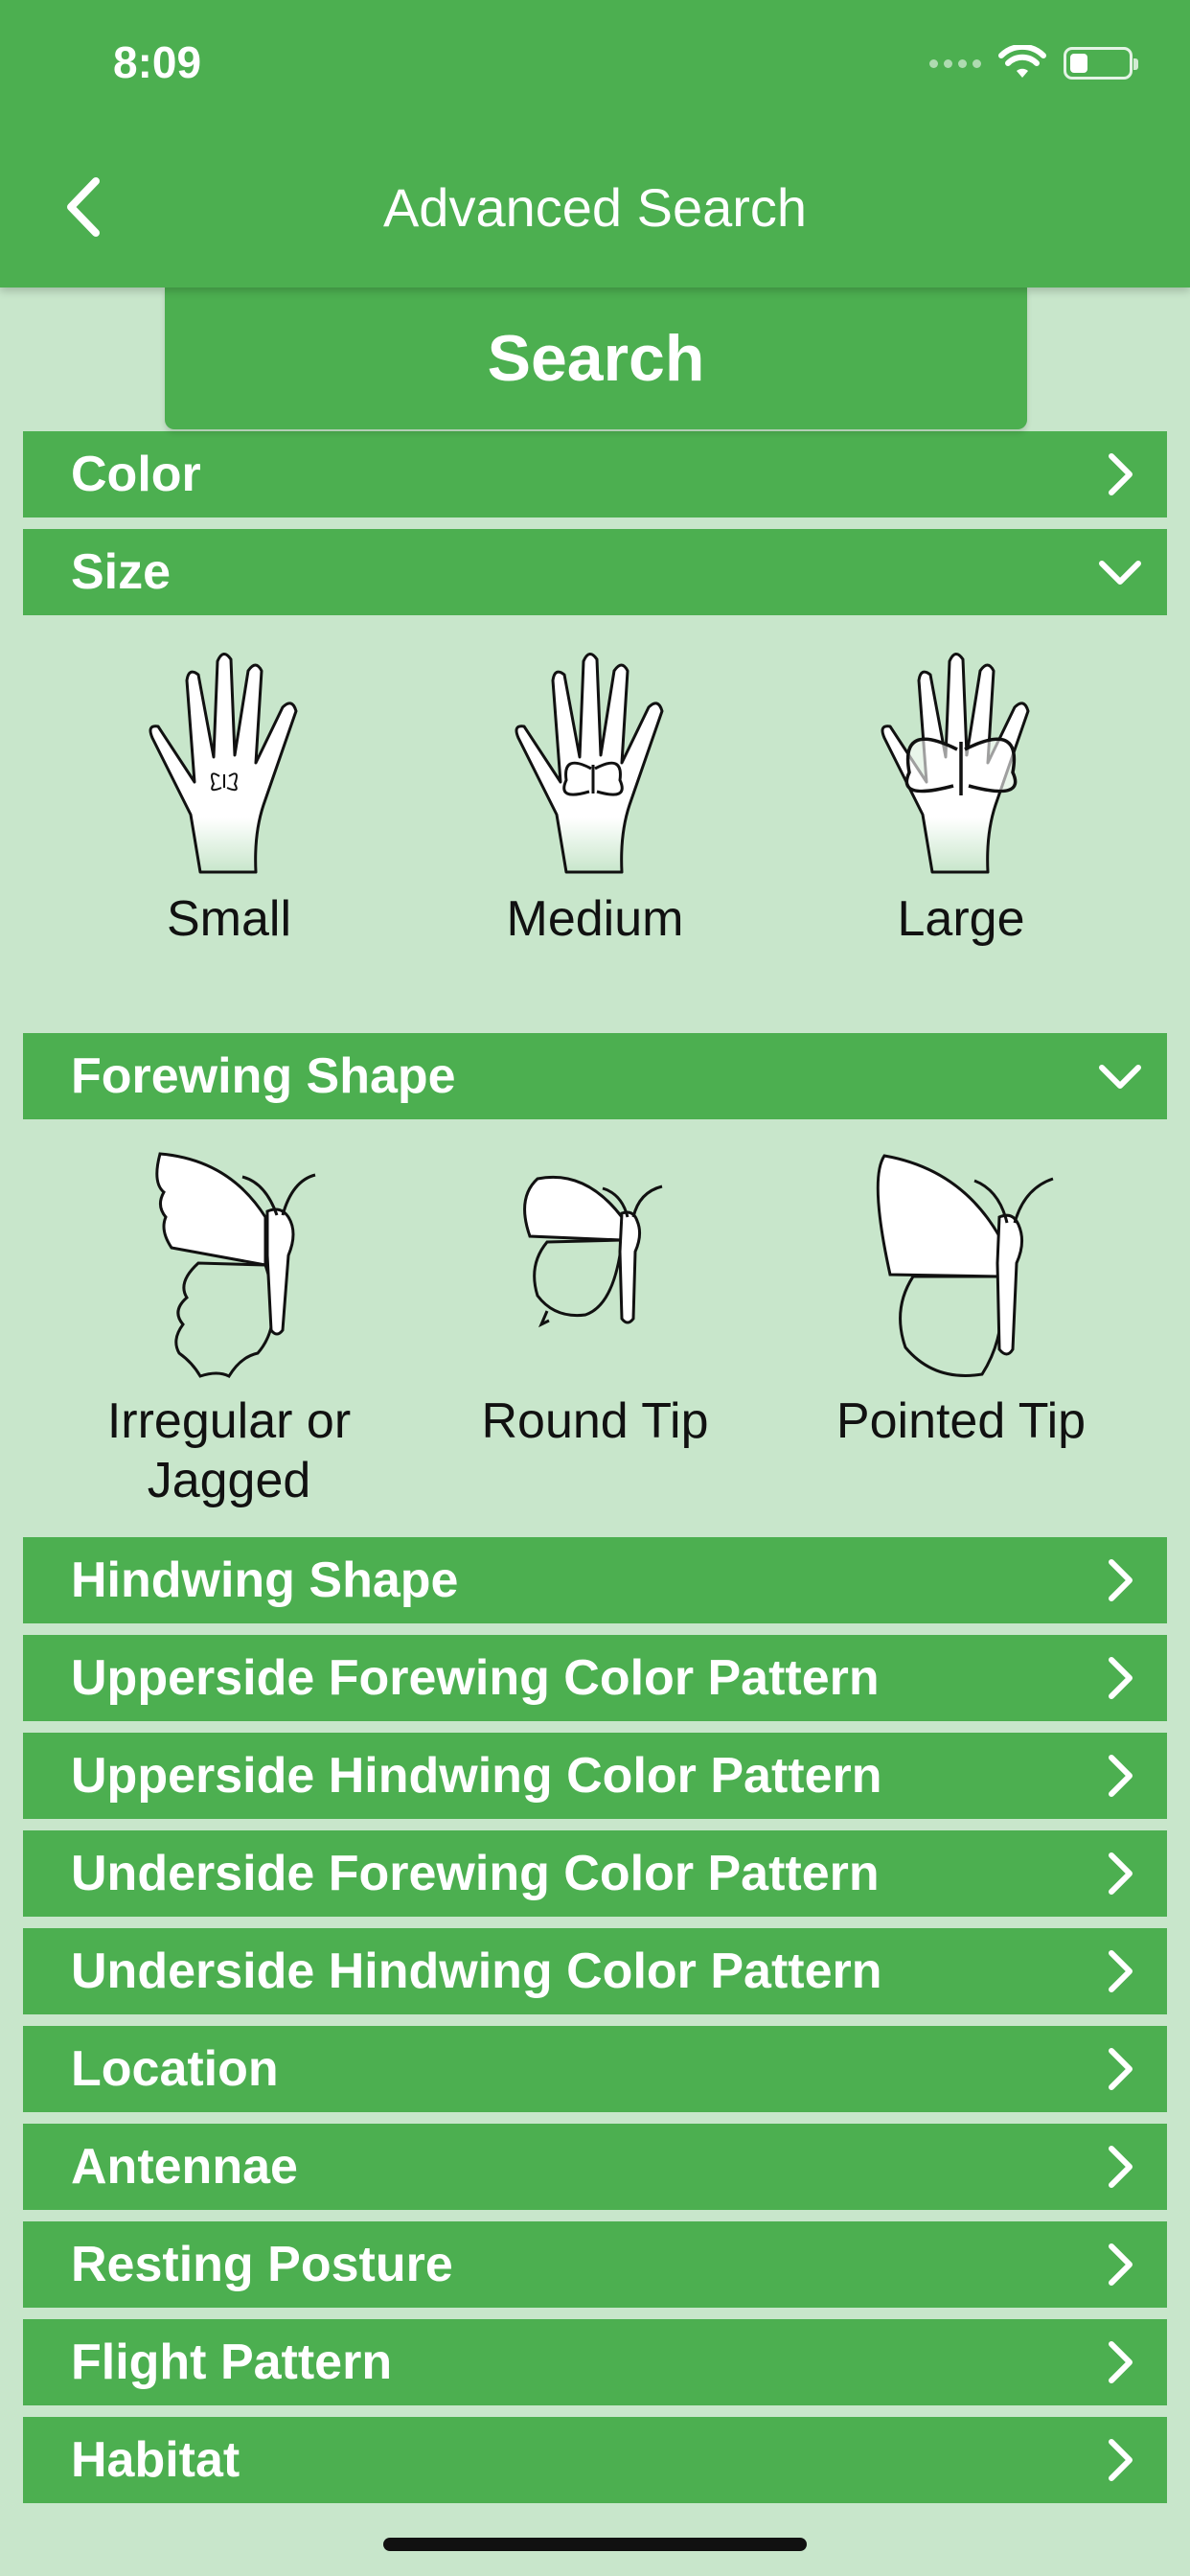 The width and height of the screenshot is (1190, 2576). What do you see at coordinates (595, 572) in the screenshot?
I see `section-size: Size` at bounding box center [595, 572].